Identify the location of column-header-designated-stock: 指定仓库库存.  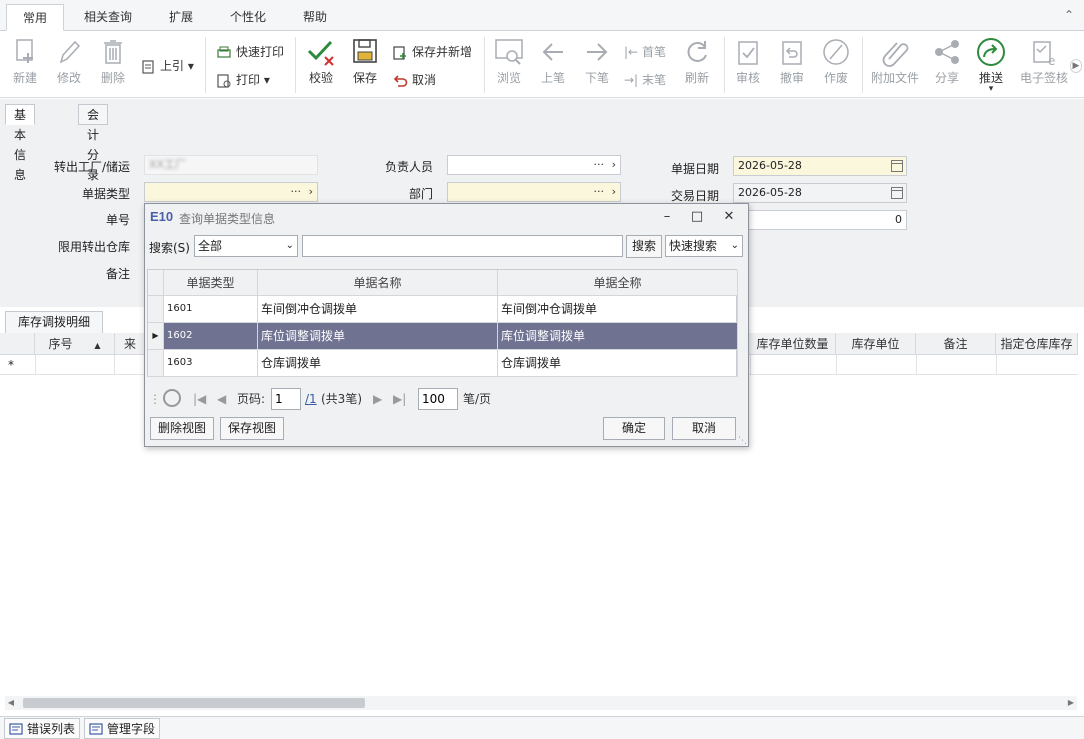
(1037, 344).